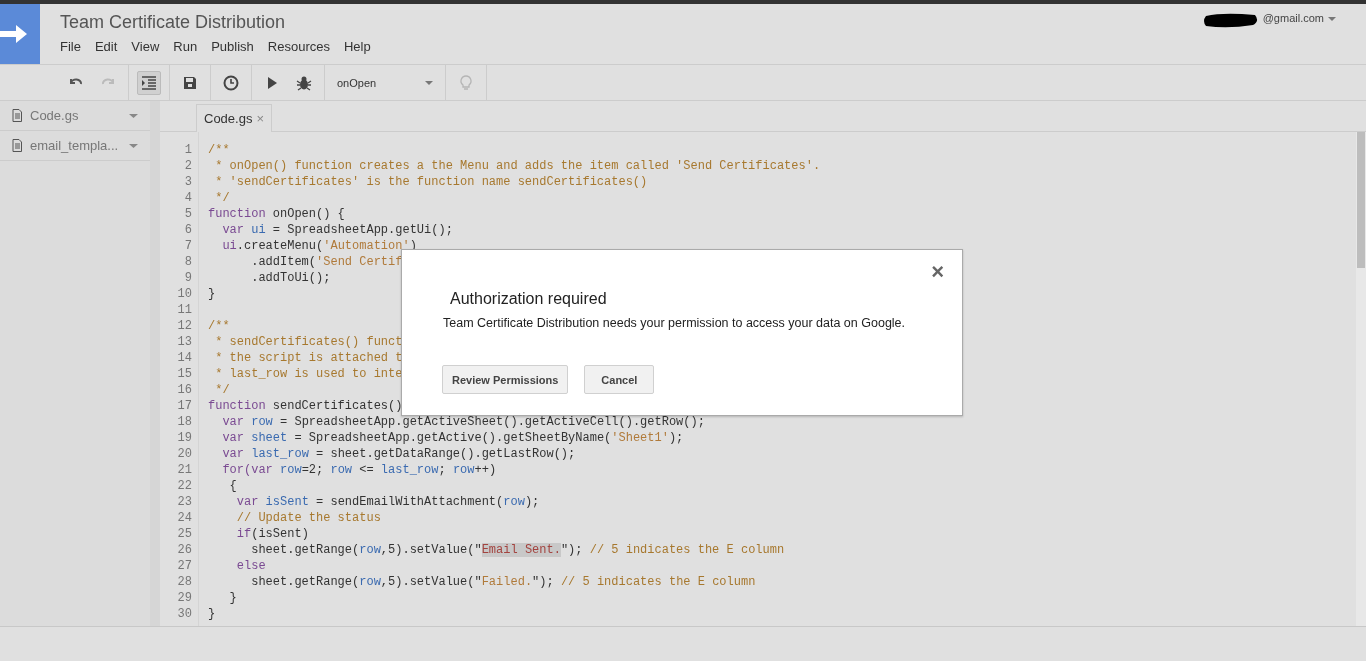 The width and height of the screenshot is (1366, 661). What do you see at coordinates (149, 46) in the screenshot?
I see `menu-item: View` at bounding box center [149, 46].